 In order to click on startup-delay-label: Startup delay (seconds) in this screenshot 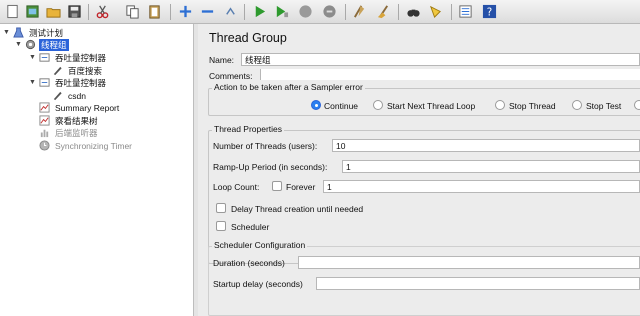, I will do `click(258, 284)`.